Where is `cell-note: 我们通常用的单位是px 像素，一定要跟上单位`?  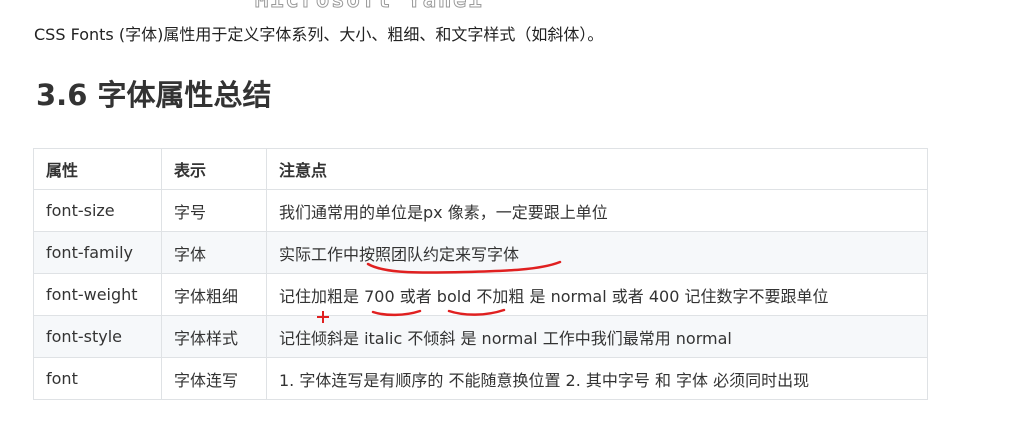 cell-note: 我们通常用的单位是px 像素，一定要跟上单位 is located at coordinates (597, 210).